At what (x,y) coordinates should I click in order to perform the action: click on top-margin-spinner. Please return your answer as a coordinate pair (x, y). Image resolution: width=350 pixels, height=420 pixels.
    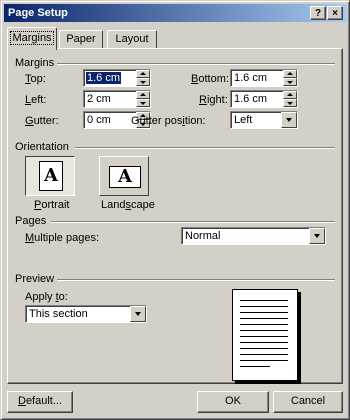
    Looking at the image, I should click on (143, 78).